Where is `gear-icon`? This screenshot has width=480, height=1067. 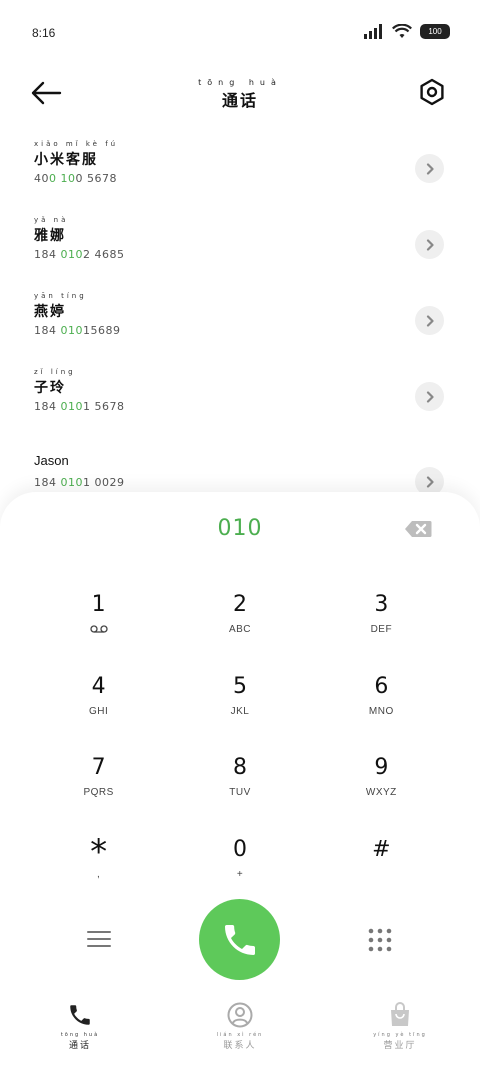 gear-icon is located at coordinates (432, 92).